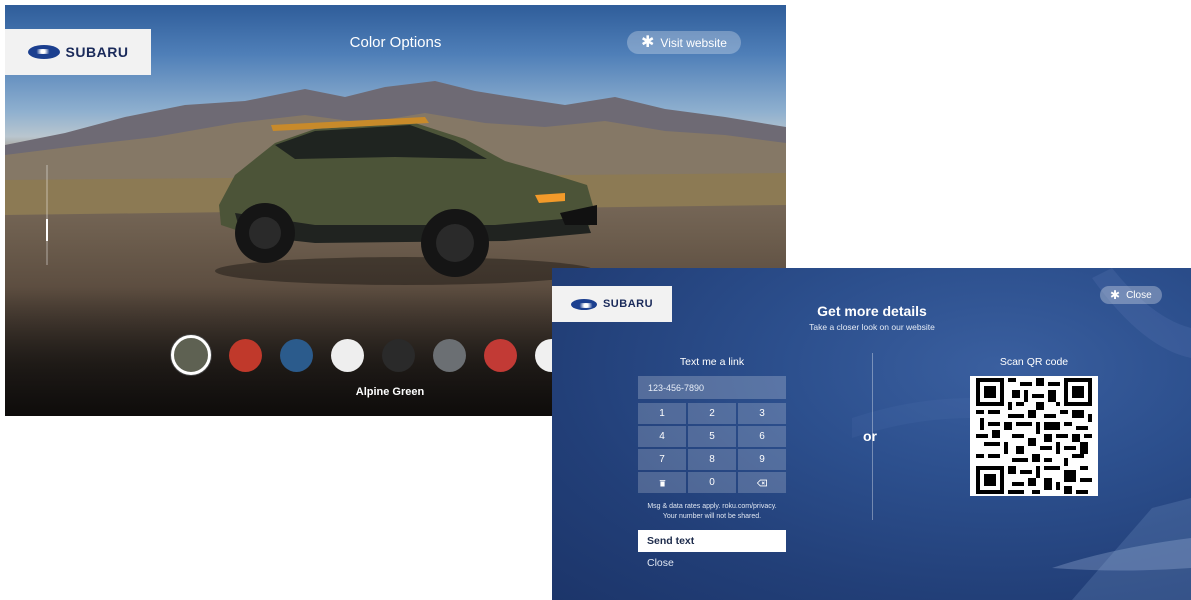 The image size is (1191, 600). Describe the element at coordinates (628, 304) in the screenshot. I see `brand-name: SUBARU` at that location.